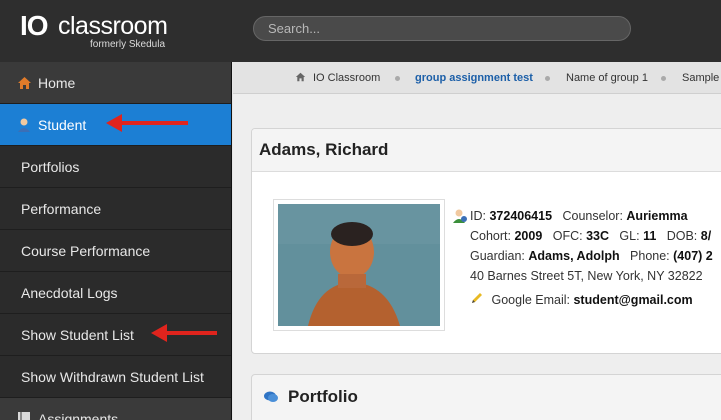  I want to click on chat-icon, so click(271, 399).